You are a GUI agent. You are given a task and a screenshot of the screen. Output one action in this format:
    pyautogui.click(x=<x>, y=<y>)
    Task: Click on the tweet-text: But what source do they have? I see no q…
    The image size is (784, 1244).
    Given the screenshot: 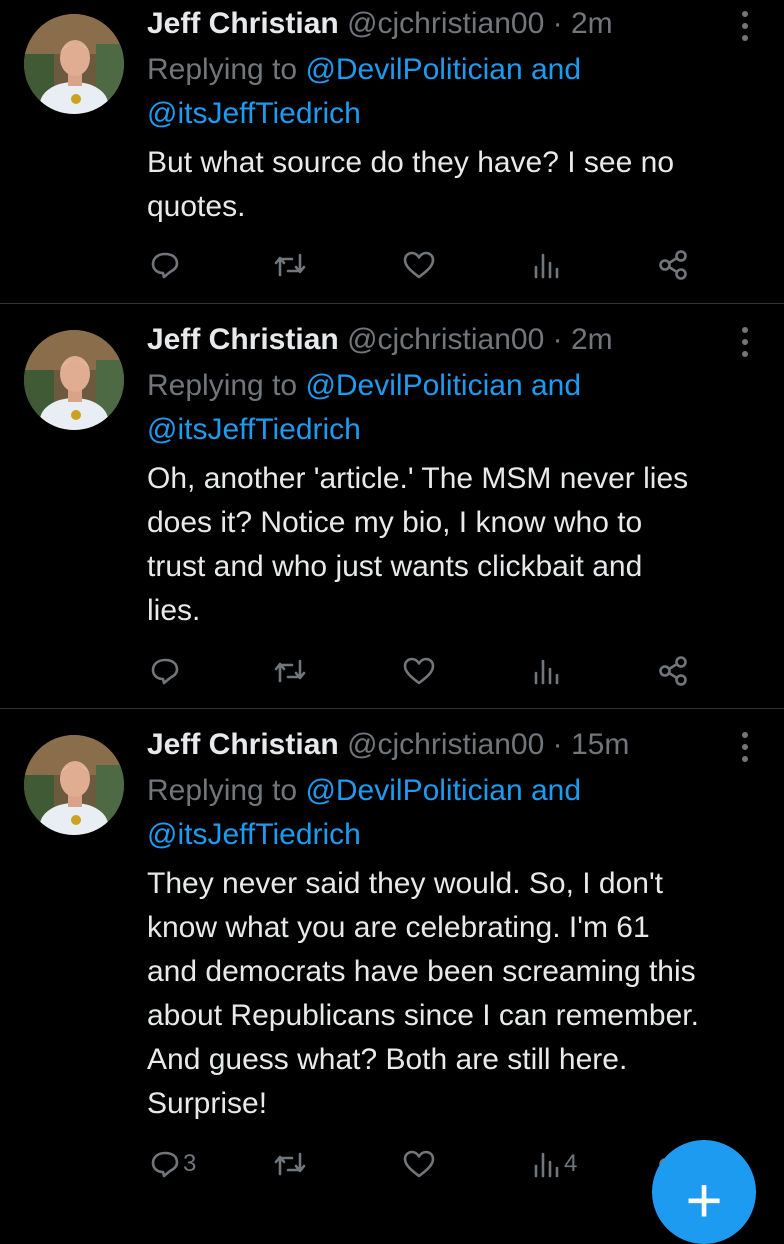 What is the action you would take?
    pyautogui.click(x=411, y=184)
    